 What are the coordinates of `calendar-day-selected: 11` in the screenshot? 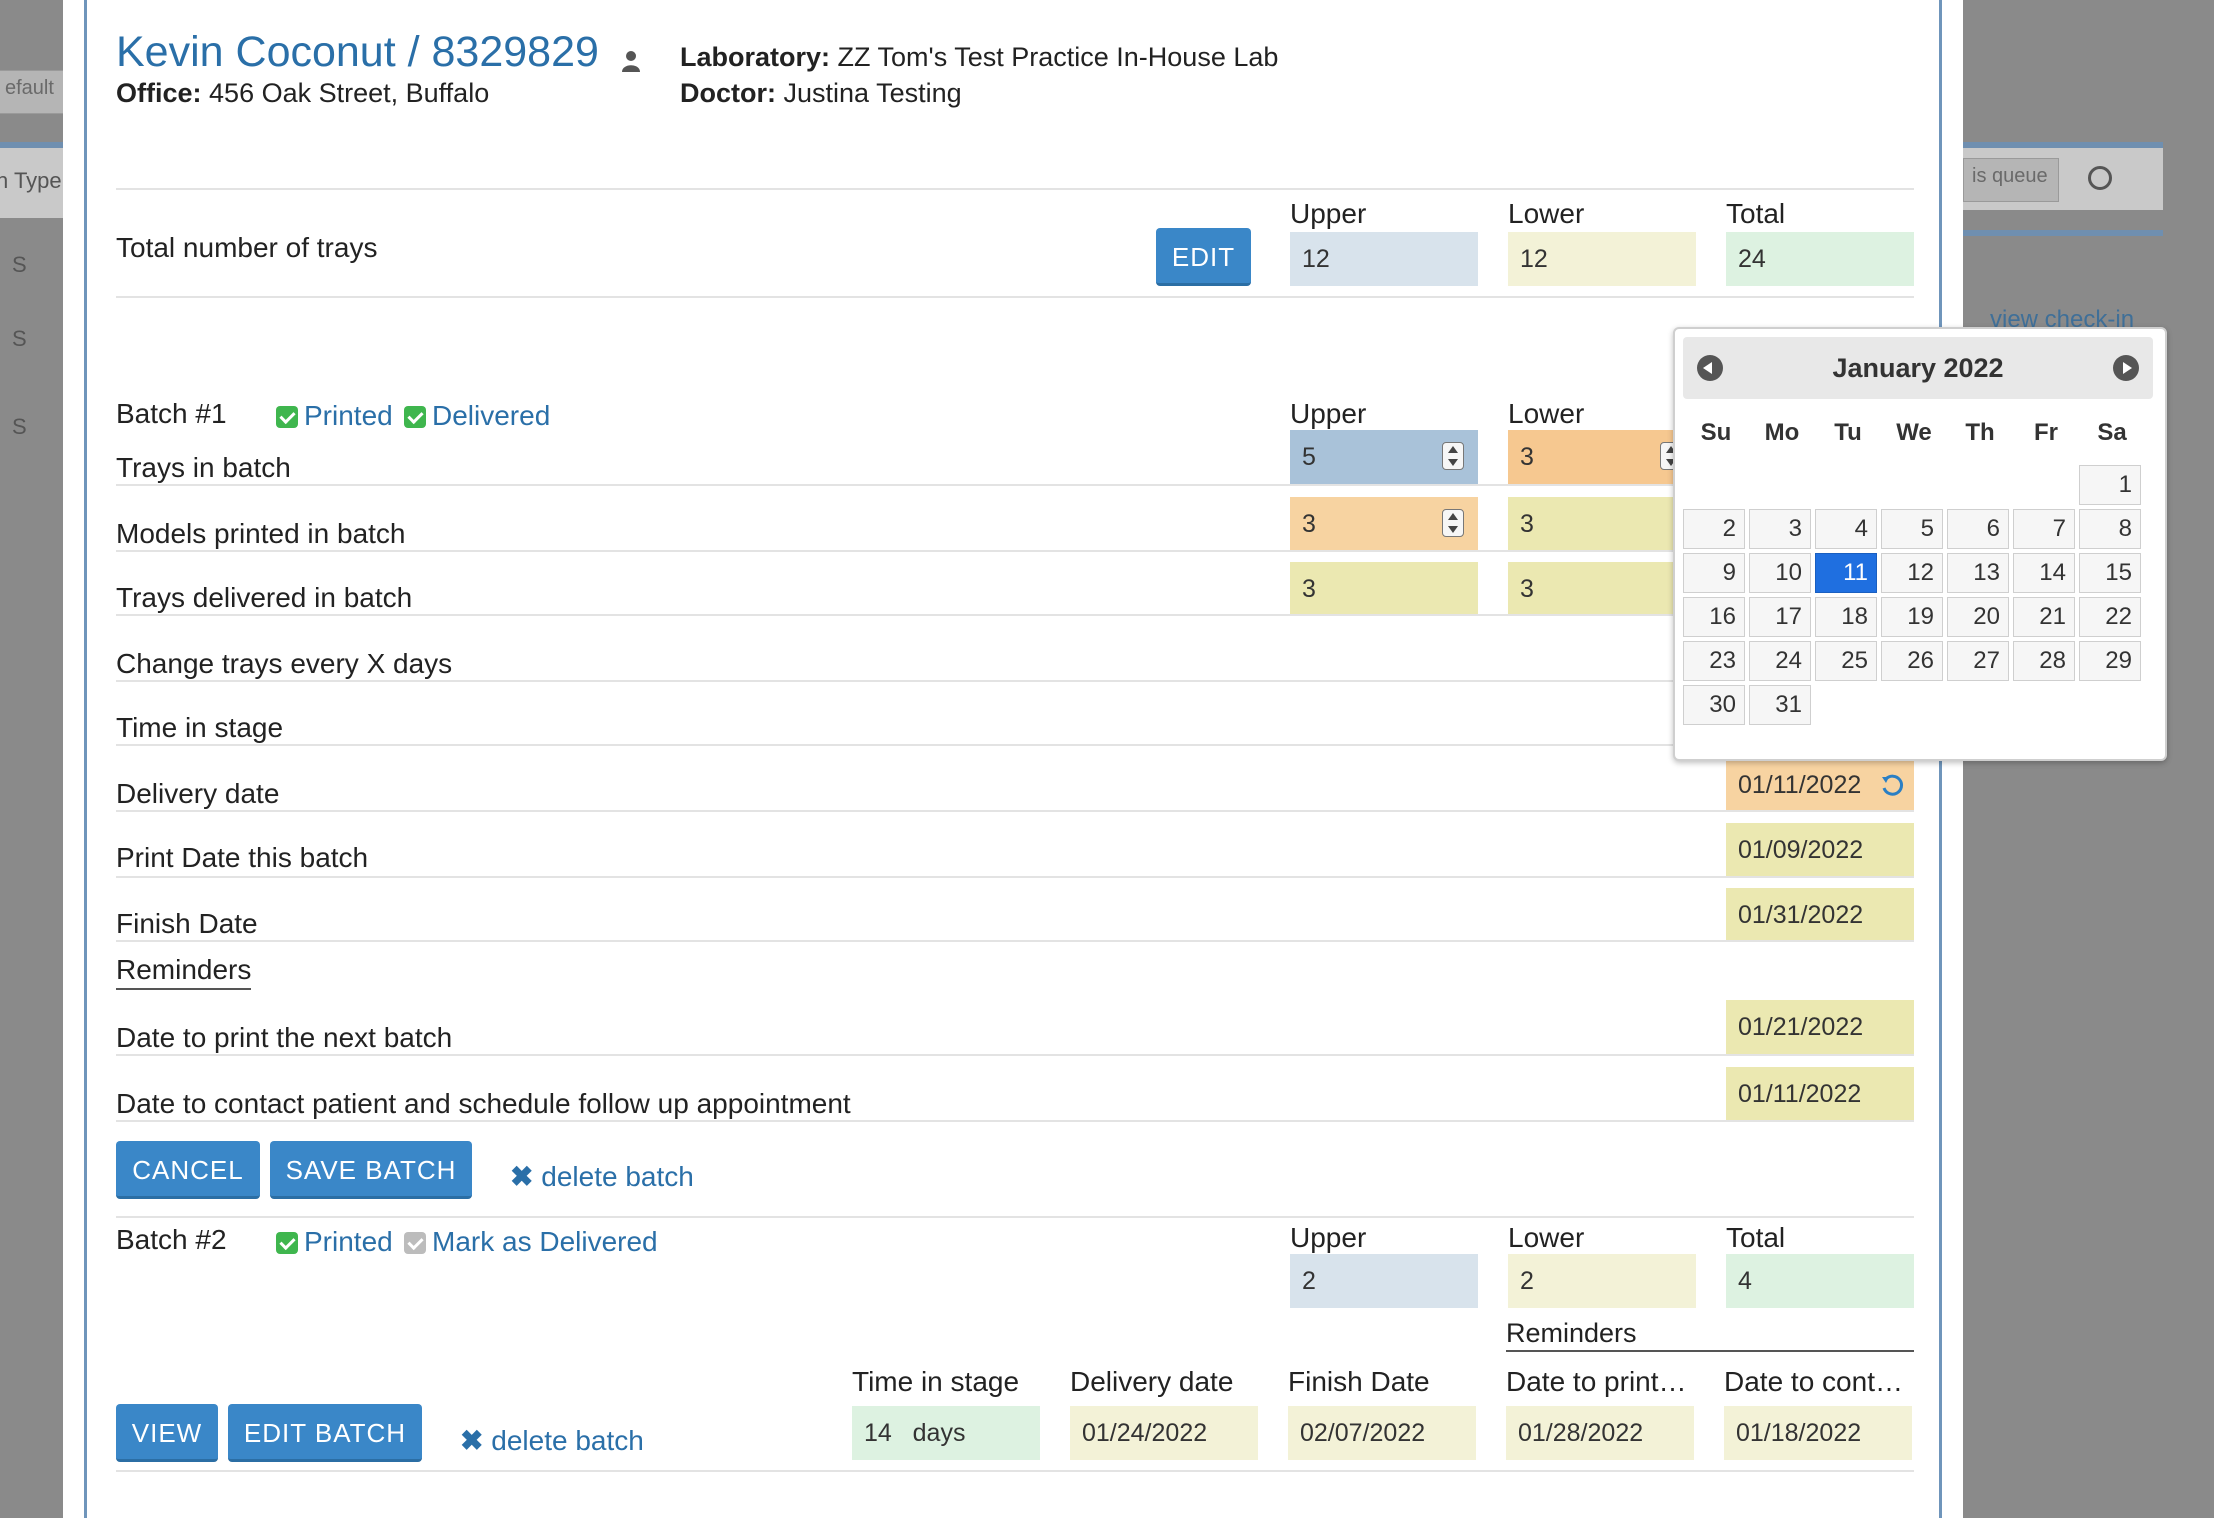 It's located at (1846, 573).